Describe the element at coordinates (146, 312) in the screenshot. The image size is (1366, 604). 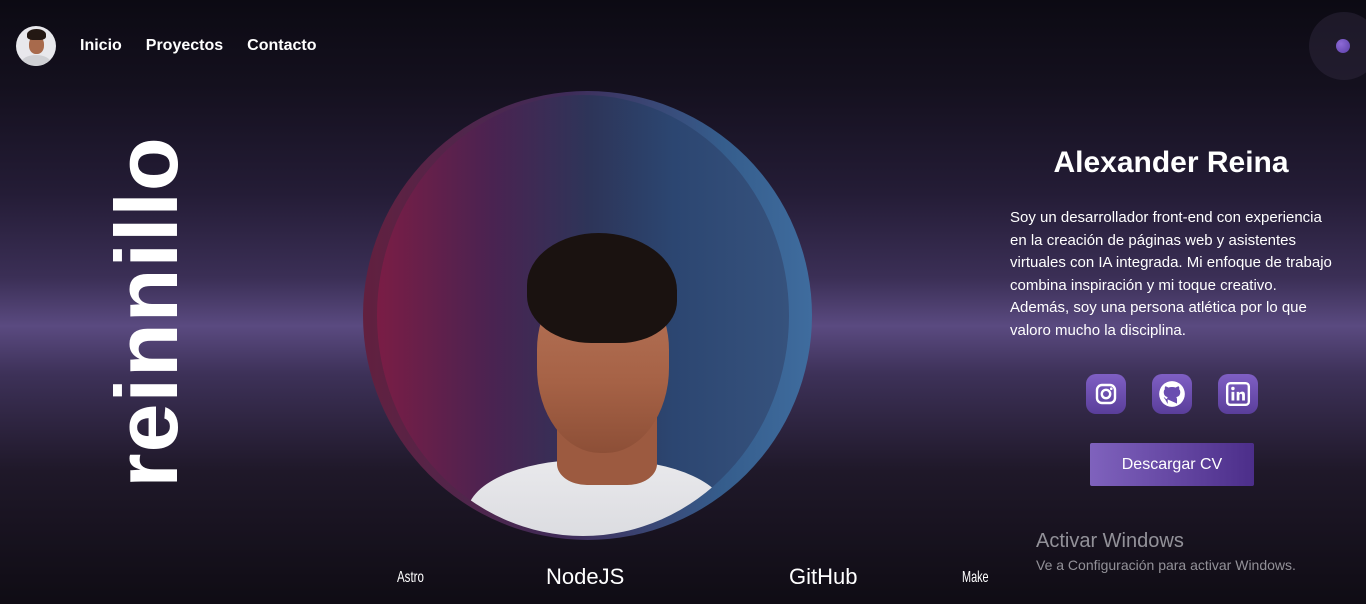
I see `brand-vertical-text: reinnillo` at that location.